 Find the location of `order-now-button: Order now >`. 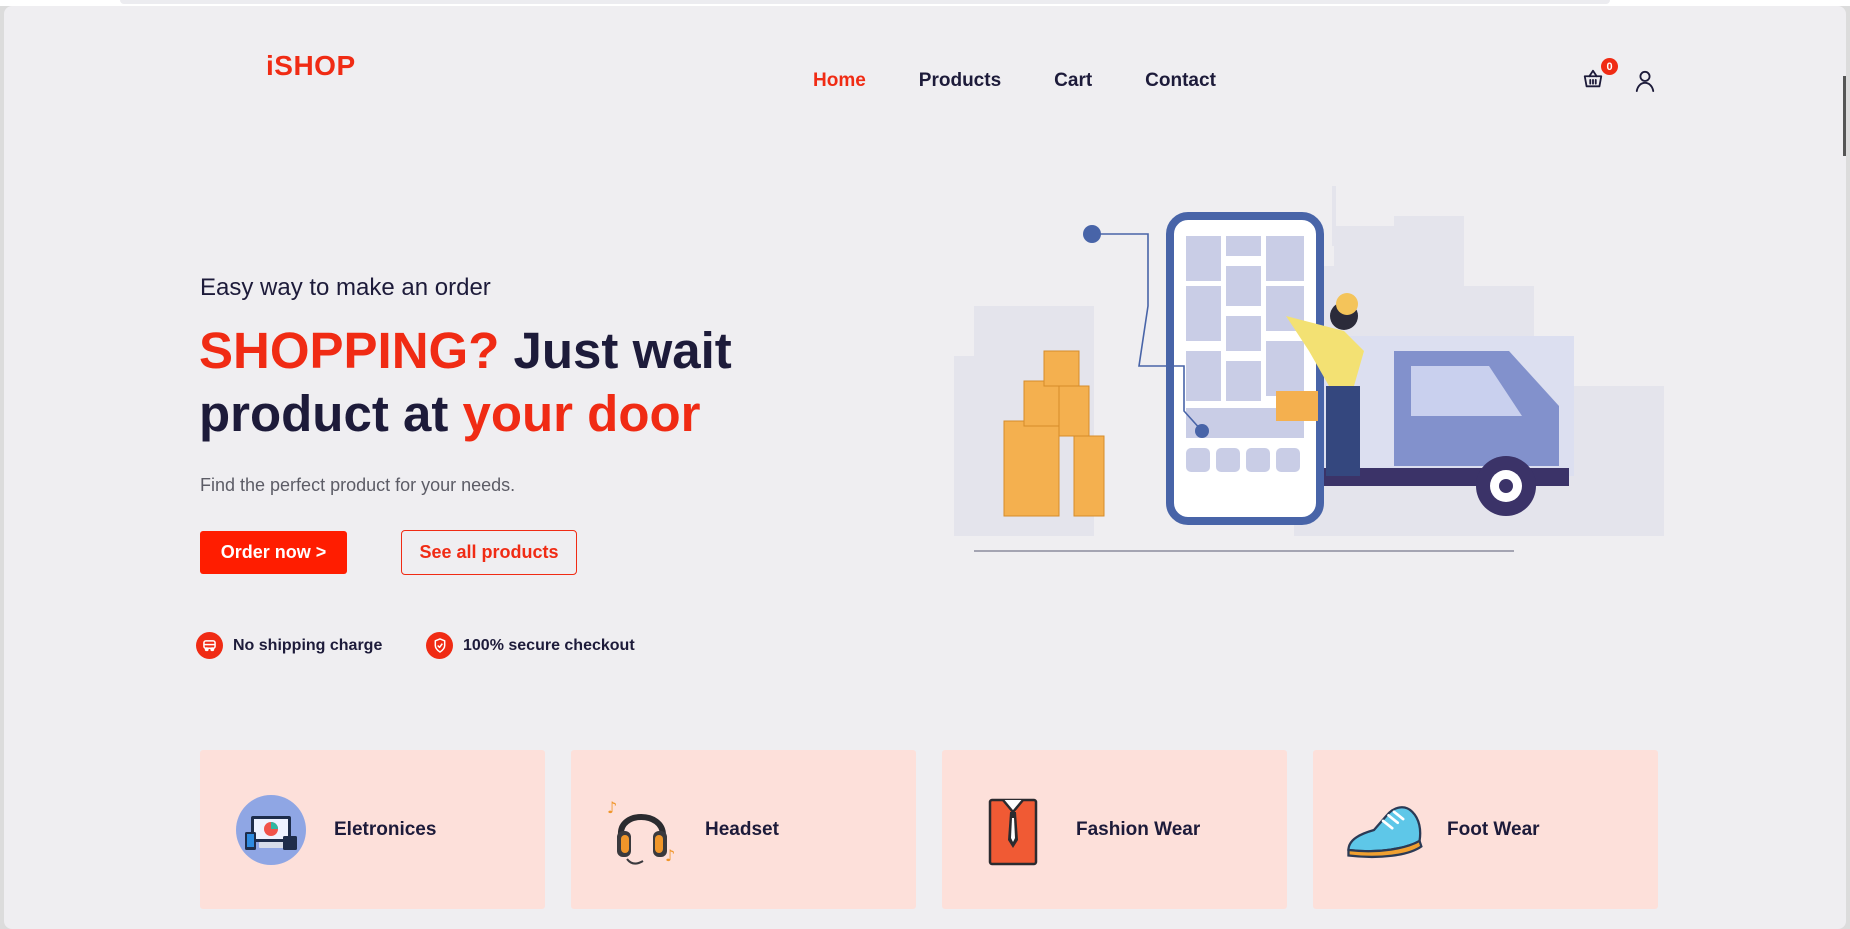

order-now-button: Order now > is located at coordinates (273, 552).